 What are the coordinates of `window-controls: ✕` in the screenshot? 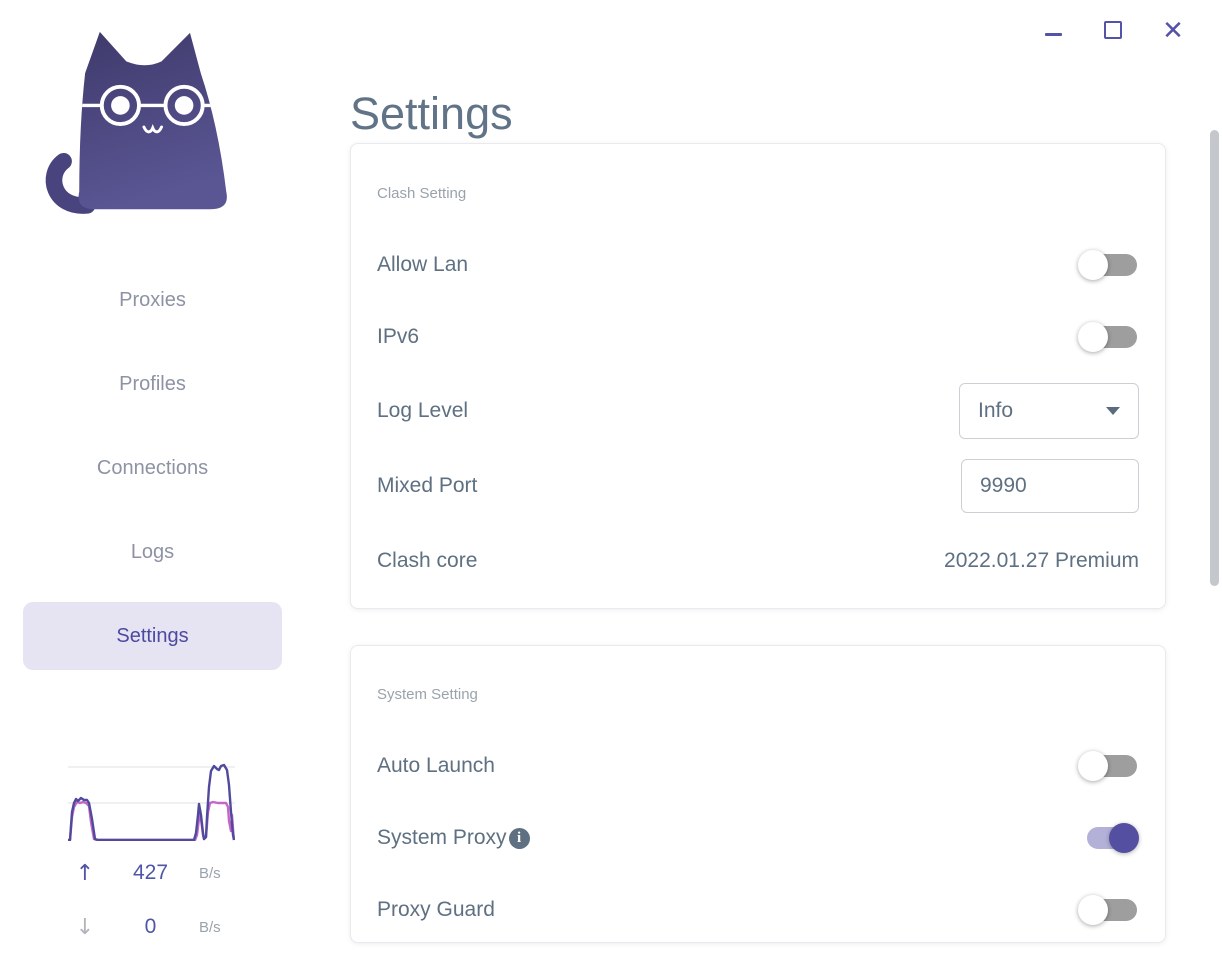 It's located at (1116, 30).